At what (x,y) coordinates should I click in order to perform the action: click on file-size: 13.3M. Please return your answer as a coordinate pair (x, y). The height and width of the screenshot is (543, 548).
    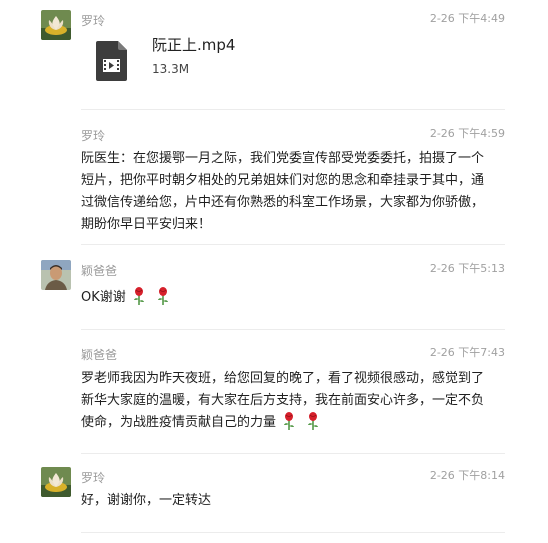
    Looking at the image, I should click on (171, 69).